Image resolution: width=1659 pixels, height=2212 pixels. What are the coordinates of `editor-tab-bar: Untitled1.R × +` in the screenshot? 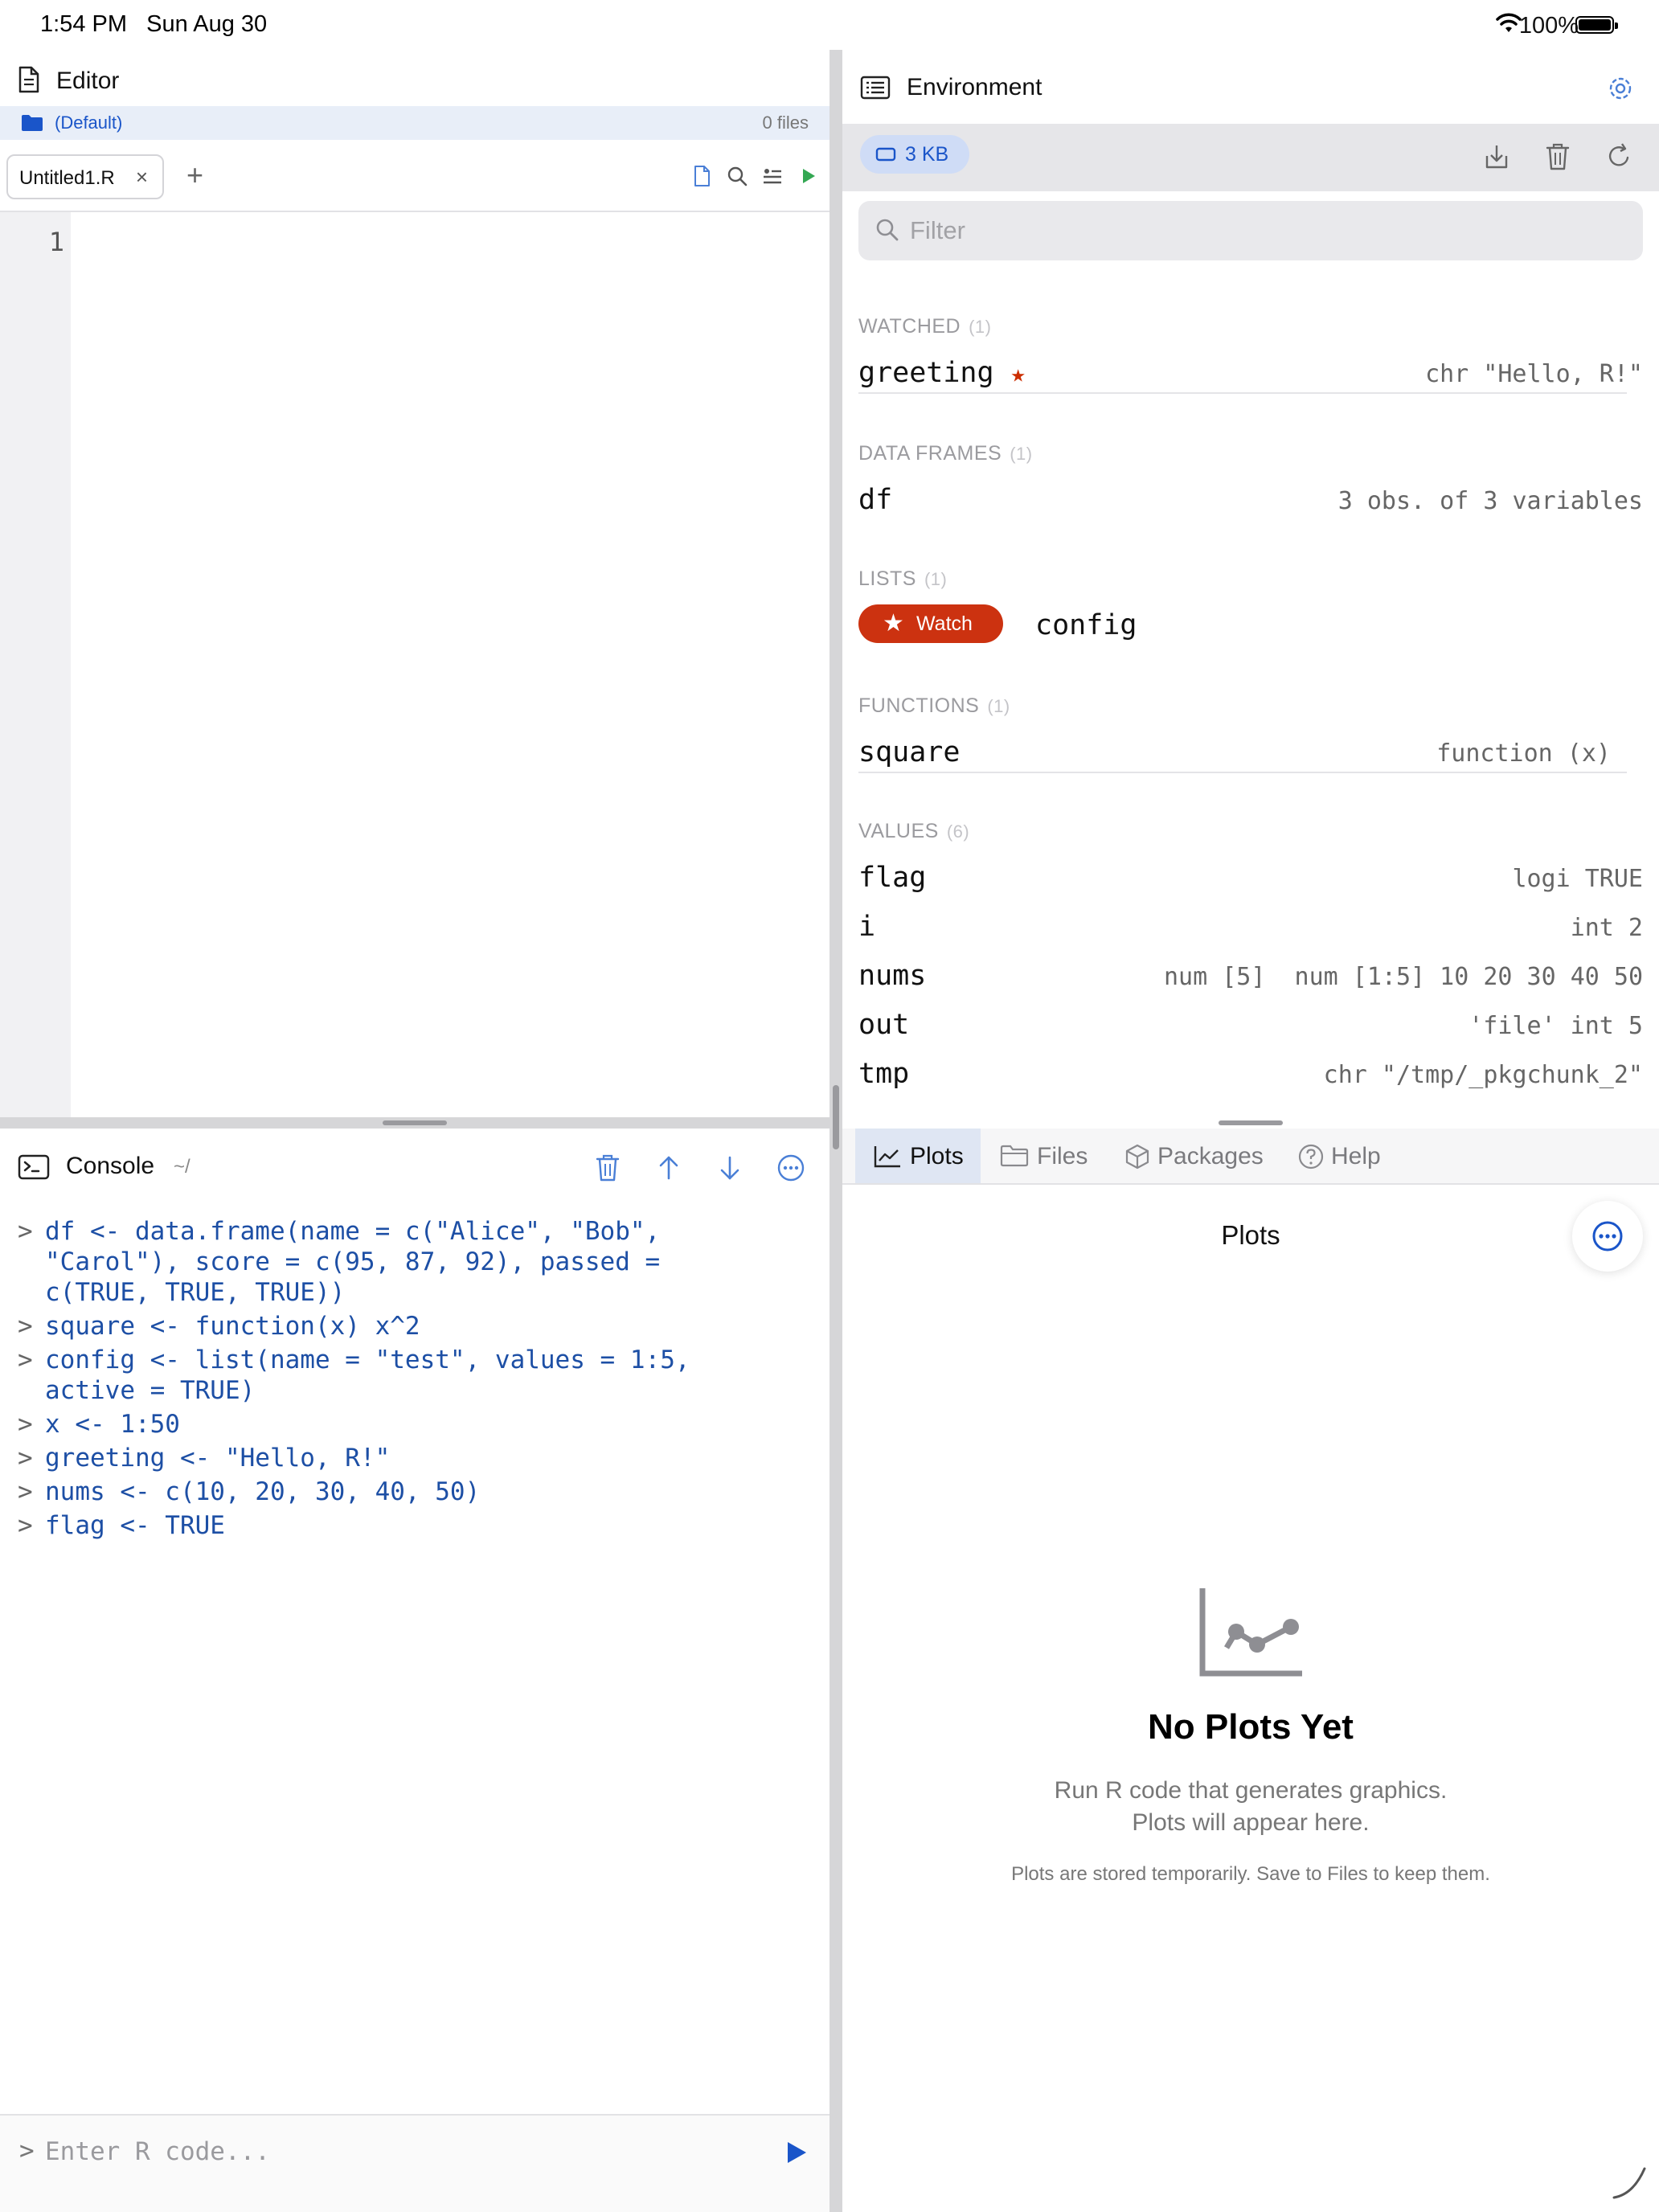 It's located at (415, 179).